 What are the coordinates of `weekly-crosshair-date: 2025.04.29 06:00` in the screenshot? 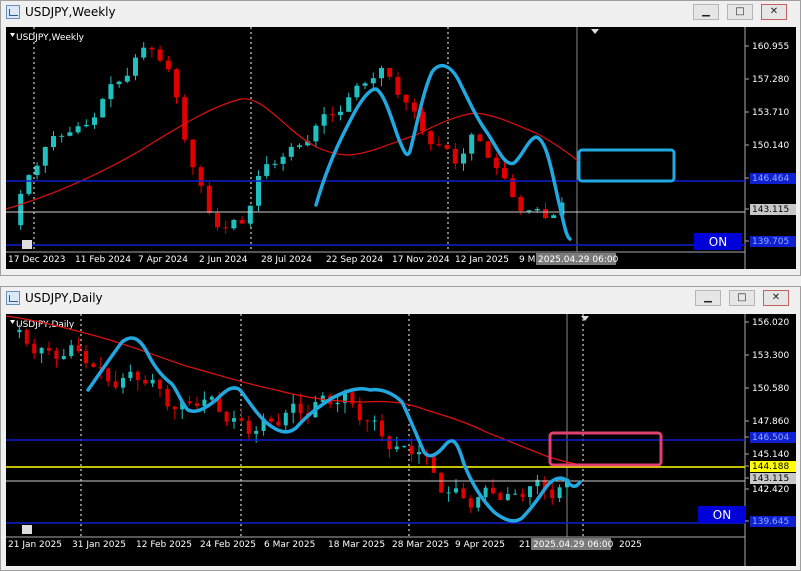 It's located at (578, 260).